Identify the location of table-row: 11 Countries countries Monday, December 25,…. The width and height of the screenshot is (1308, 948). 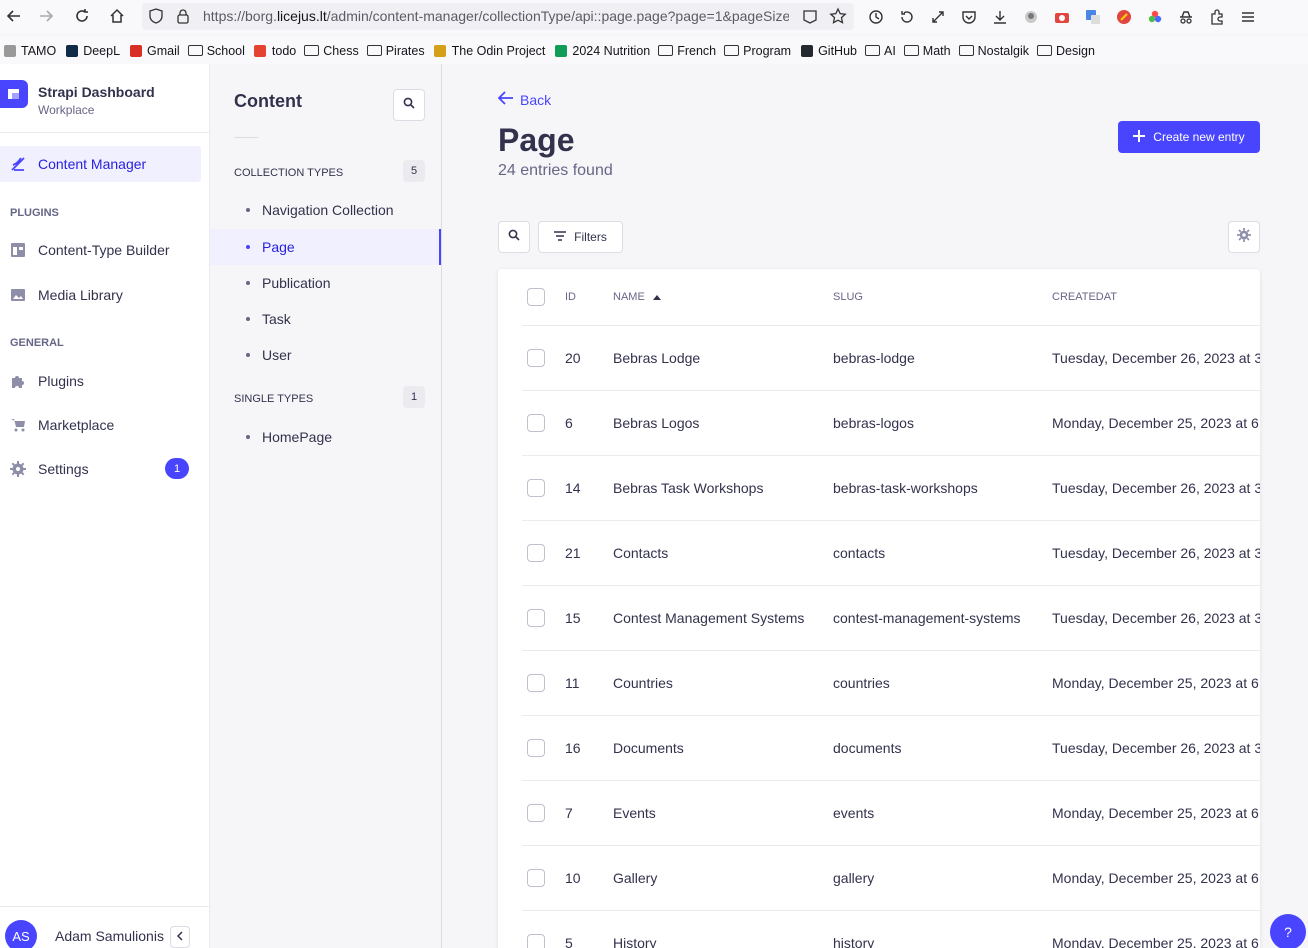
(891, 683).